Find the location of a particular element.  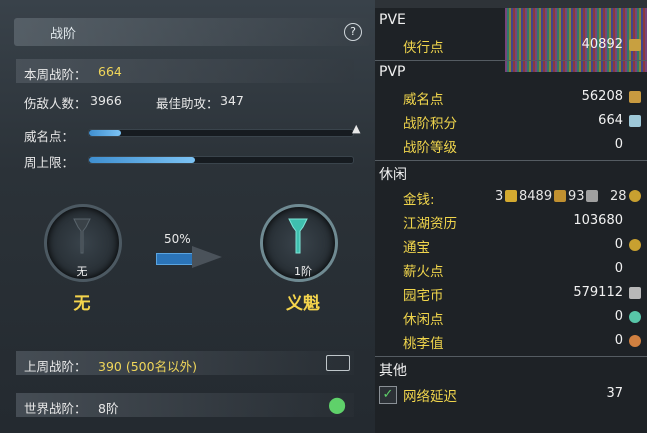

leisure-section-title: 休闲 is located at coordinates (393, 175).